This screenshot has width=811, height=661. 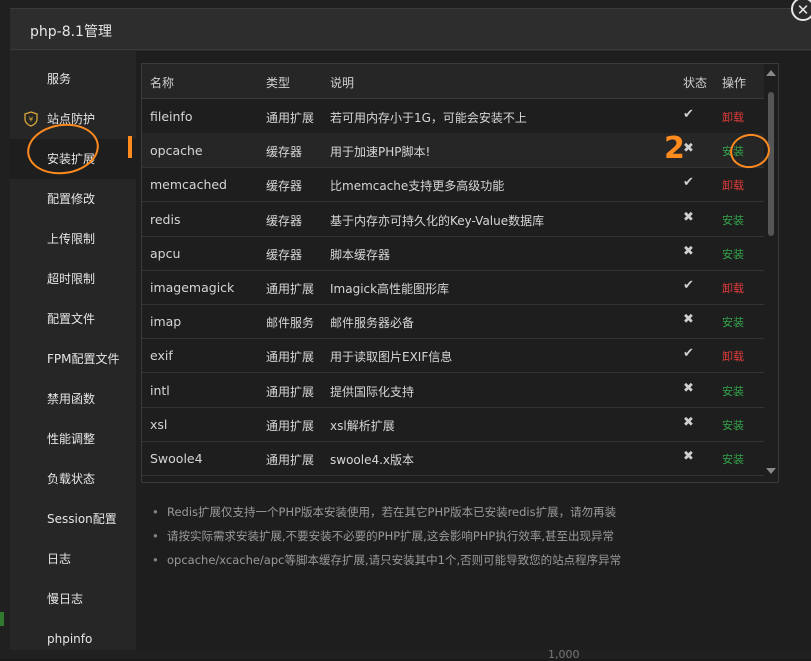 What do you see at coordinates (160, 390) in the screenshot?
I see `extension-name: intl` at bounding box center [160, 390].